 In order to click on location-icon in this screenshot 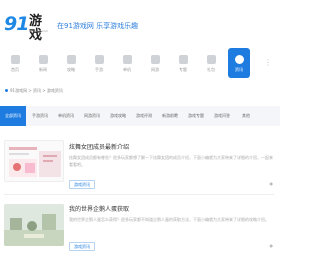, I will do `click(6, 90)`.